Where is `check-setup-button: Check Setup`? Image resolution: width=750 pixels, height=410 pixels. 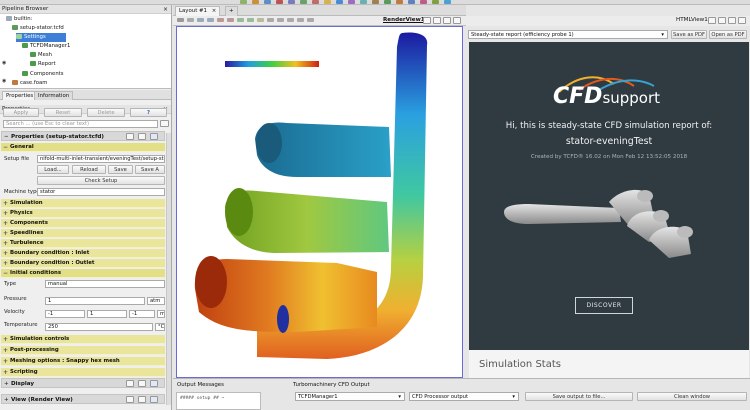 check-setup-button: Check Setup is located at coordinates (101, 180).